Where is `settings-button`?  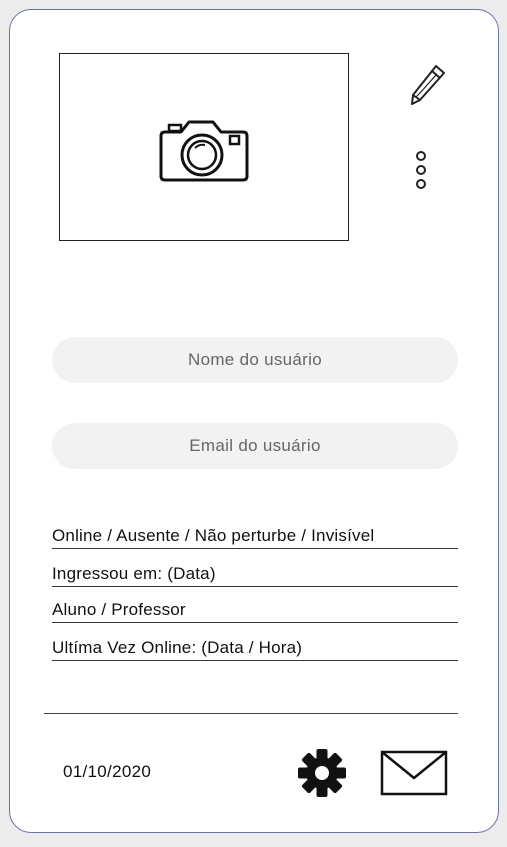 settings-button is located at coordinates (322, 773).